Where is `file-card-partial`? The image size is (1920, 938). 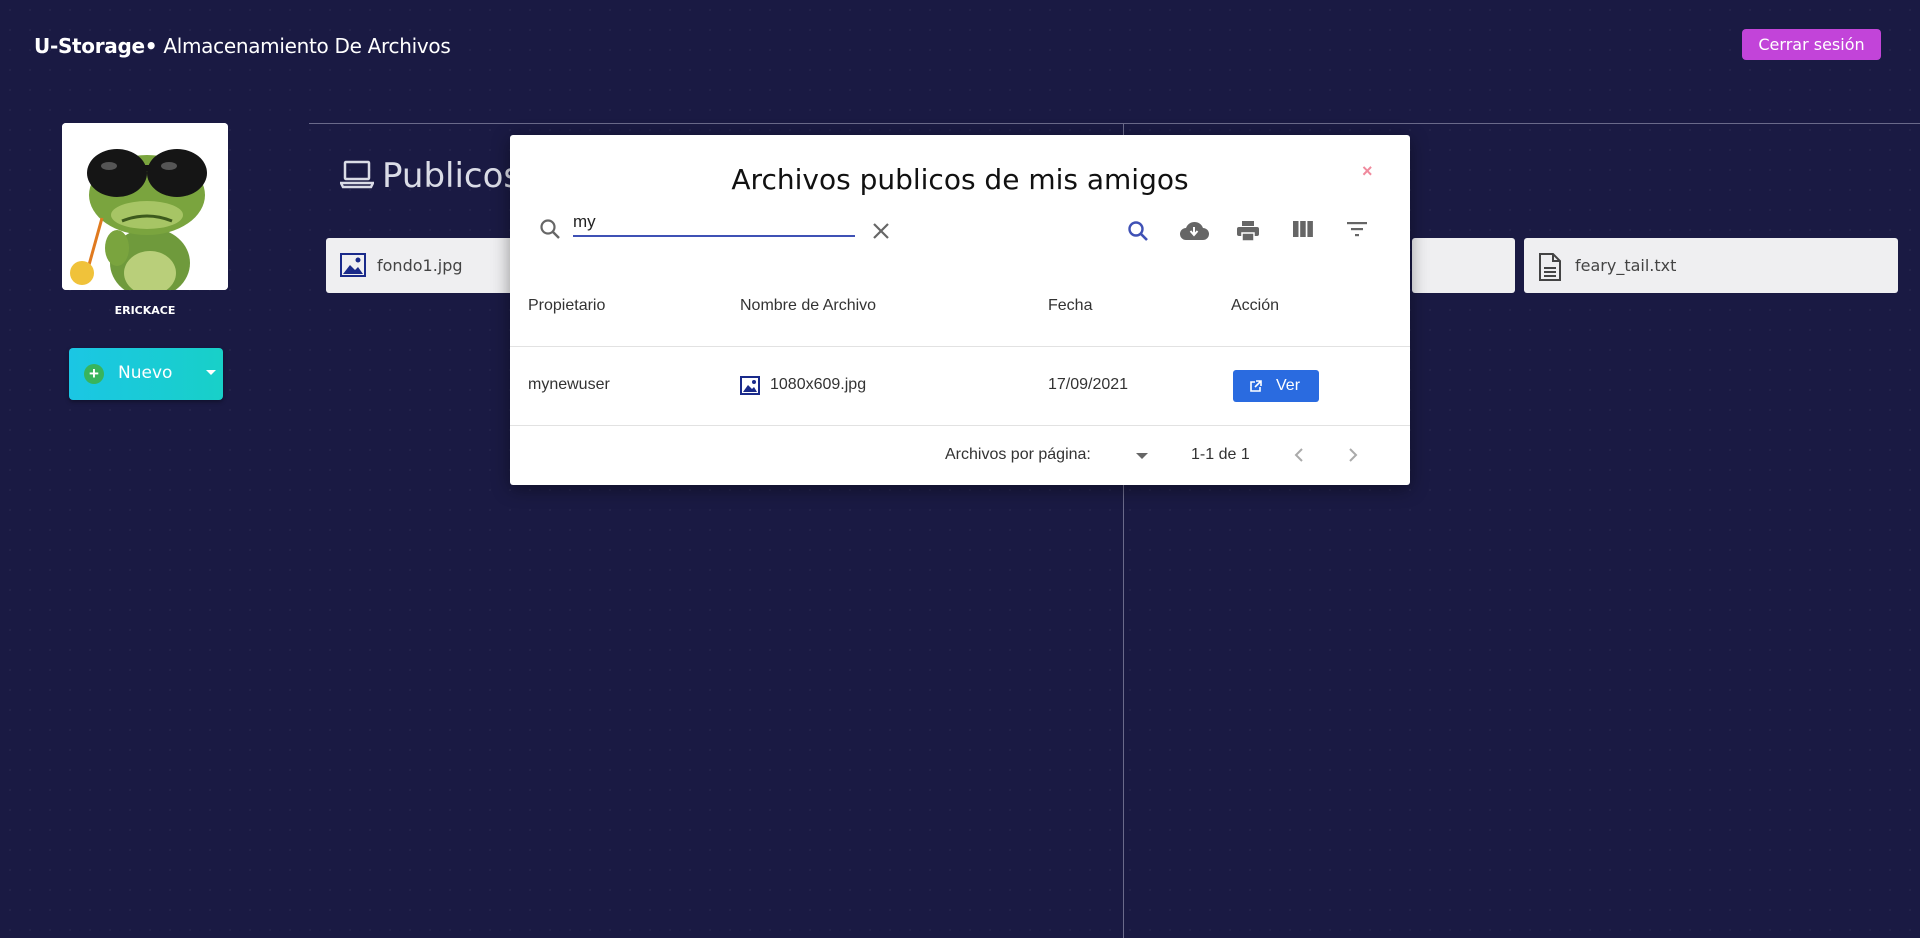 file-card-partial is located at coordinates (1463, 265).